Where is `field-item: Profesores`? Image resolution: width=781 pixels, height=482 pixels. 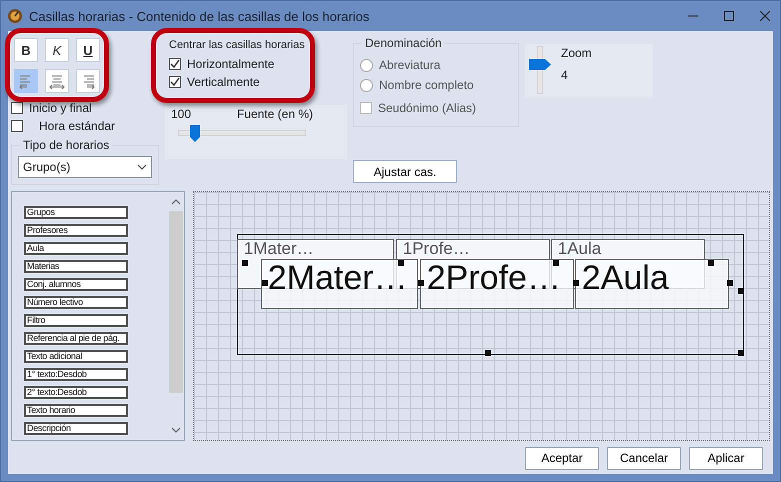
field-item: Profesores is located at coordinates (76, 230).